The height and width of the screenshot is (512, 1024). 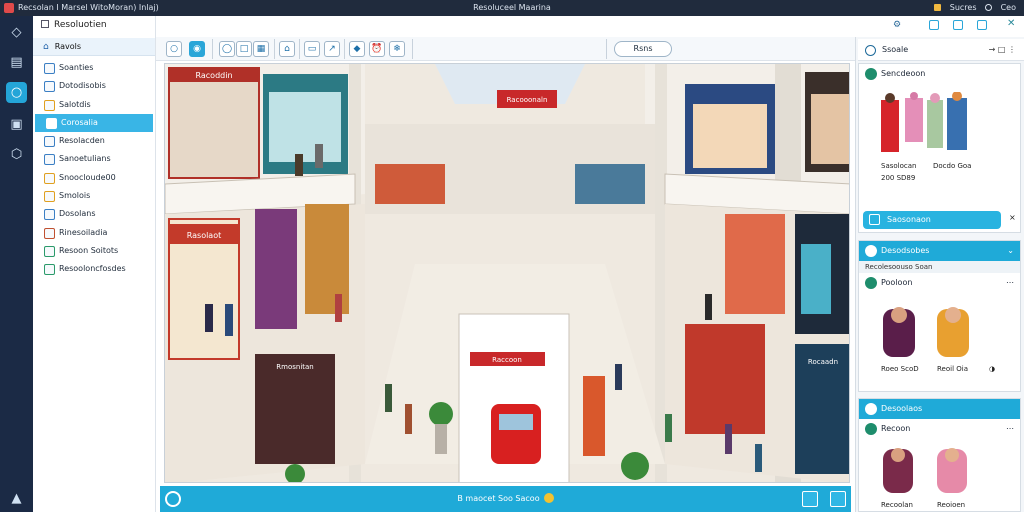 I want to click on user-icon, so click(x=989, y=7).